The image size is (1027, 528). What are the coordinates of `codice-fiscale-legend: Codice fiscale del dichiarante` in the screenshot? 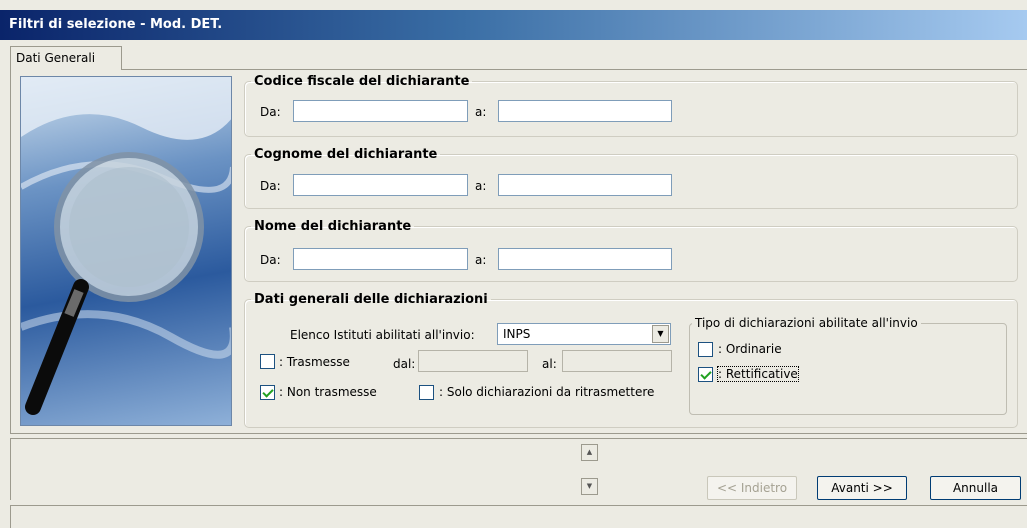 It's located at (362, 81).